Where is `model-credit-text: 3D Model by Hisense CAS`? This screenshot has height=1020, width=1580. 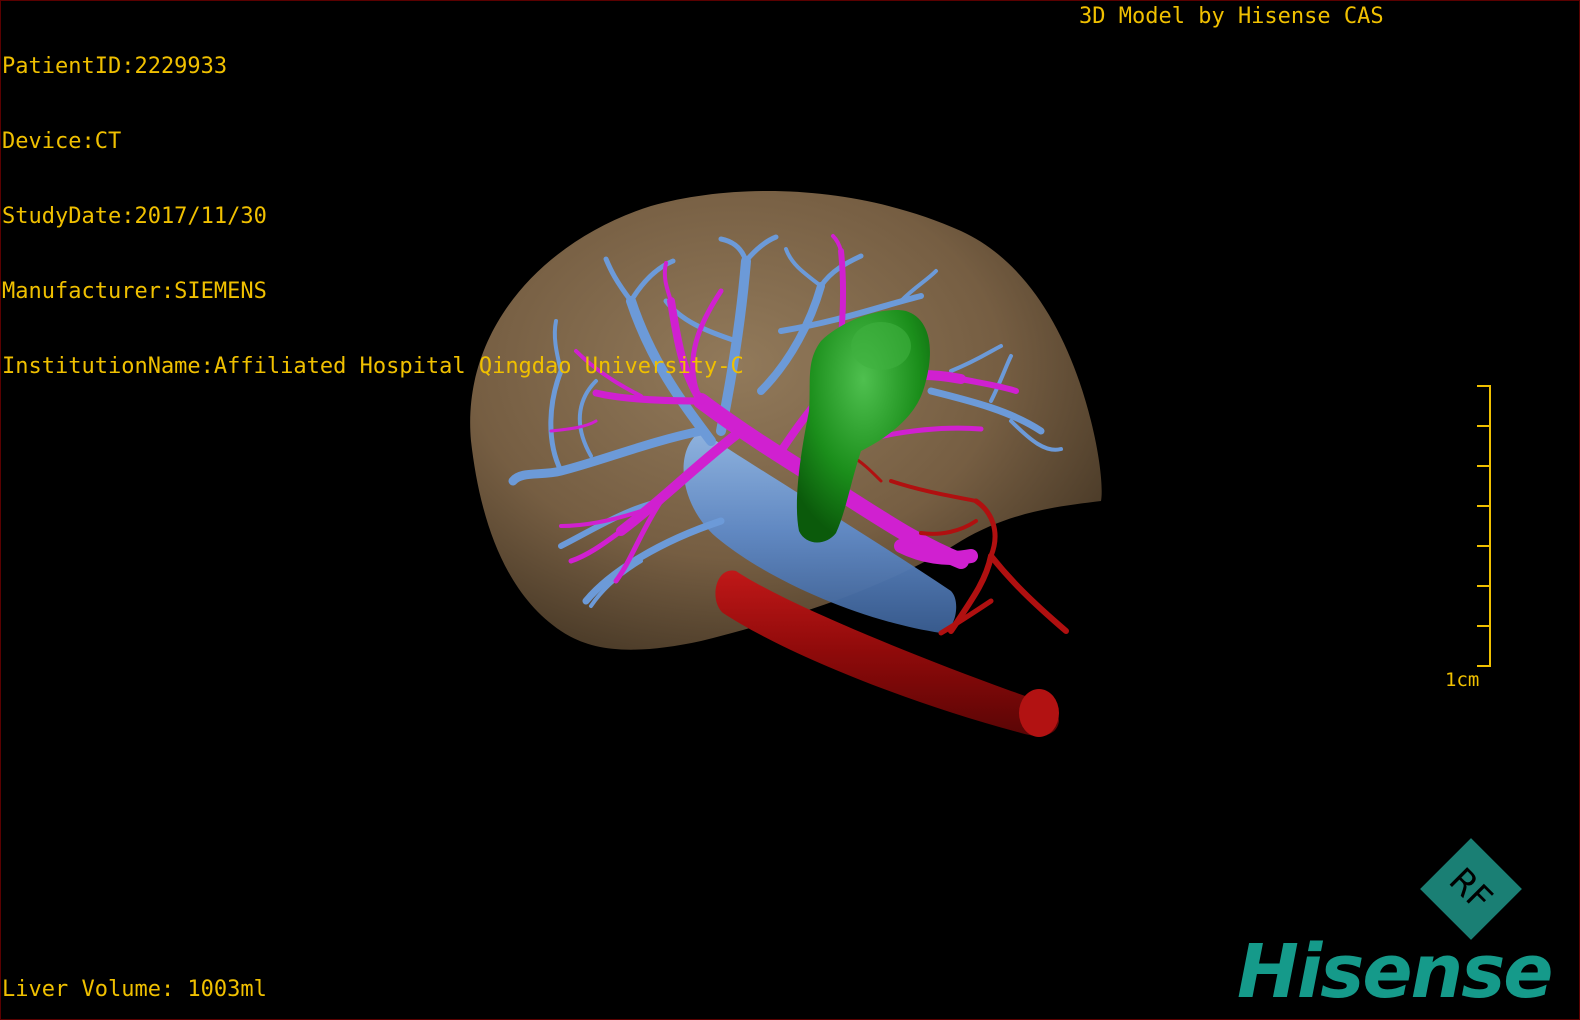 model-credit-text: 3D Model by Hisense CAS is located at coordinates (1231, 16).